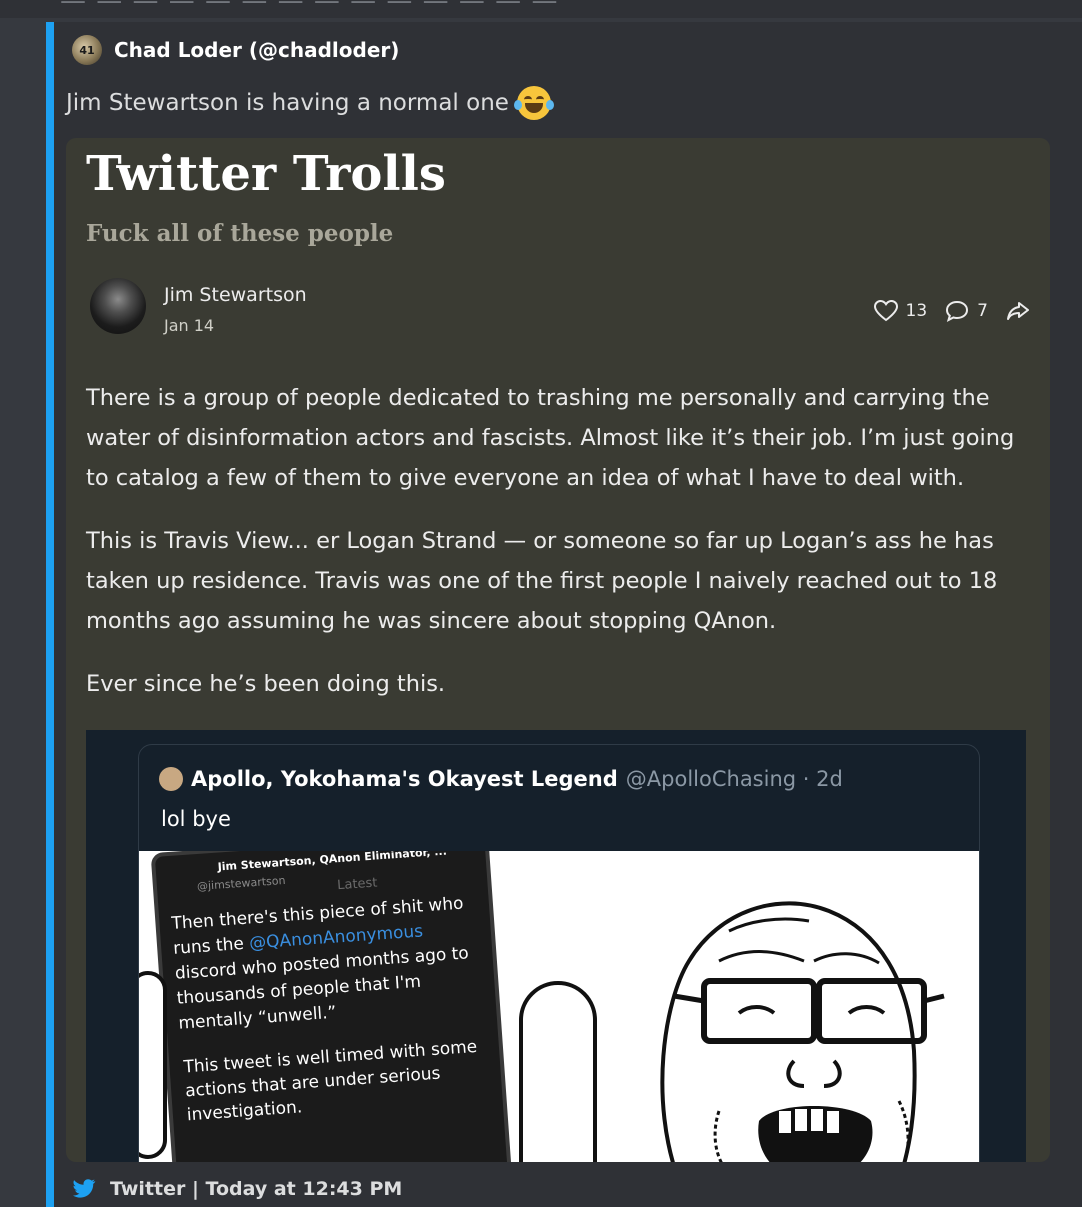  I want to click on embed-footer-text: Twitter | Today at 12:43 PM, so click(256, 1189).